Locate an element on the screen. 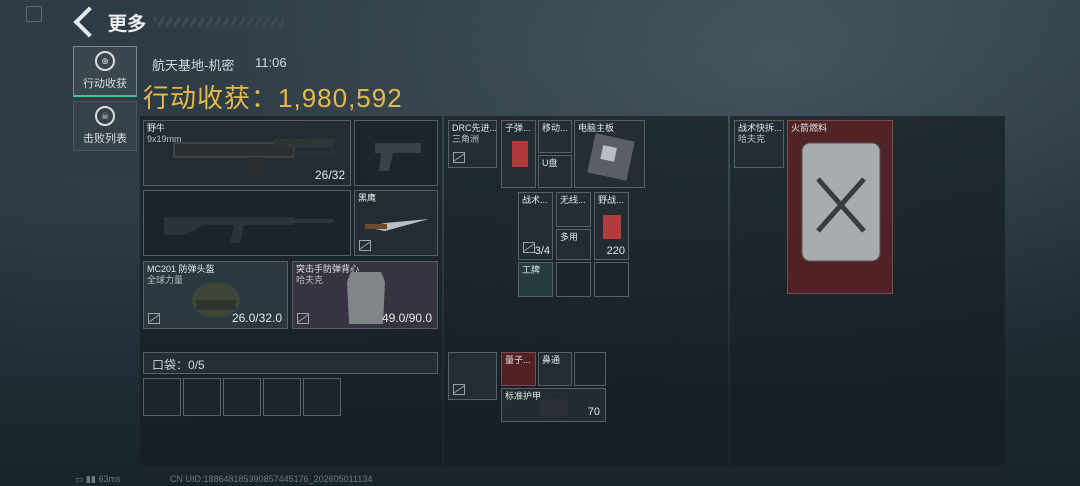 This screenshot has height=486, width=1080. helmet-slot: MC201 防弹头盔 全球力量 26.0/32.0 is located at coordinates (215, 295).